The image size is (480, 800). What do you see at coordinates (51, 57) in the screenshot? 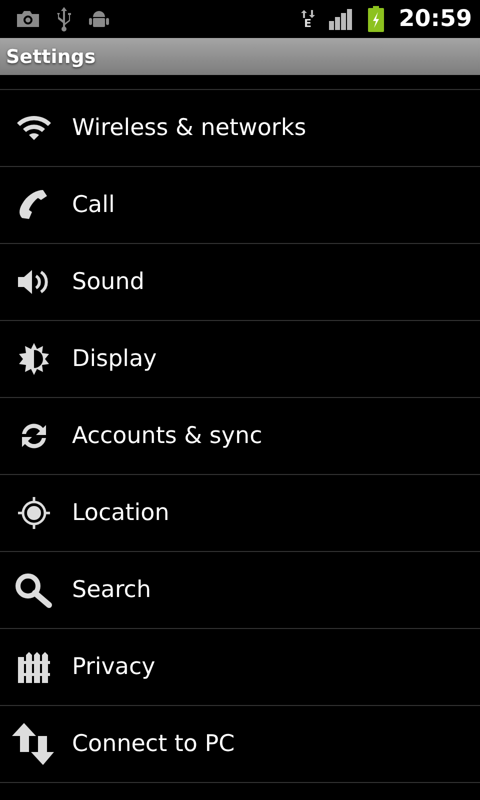
I see `screen-title: Settings` at bounding box center [51, 57].